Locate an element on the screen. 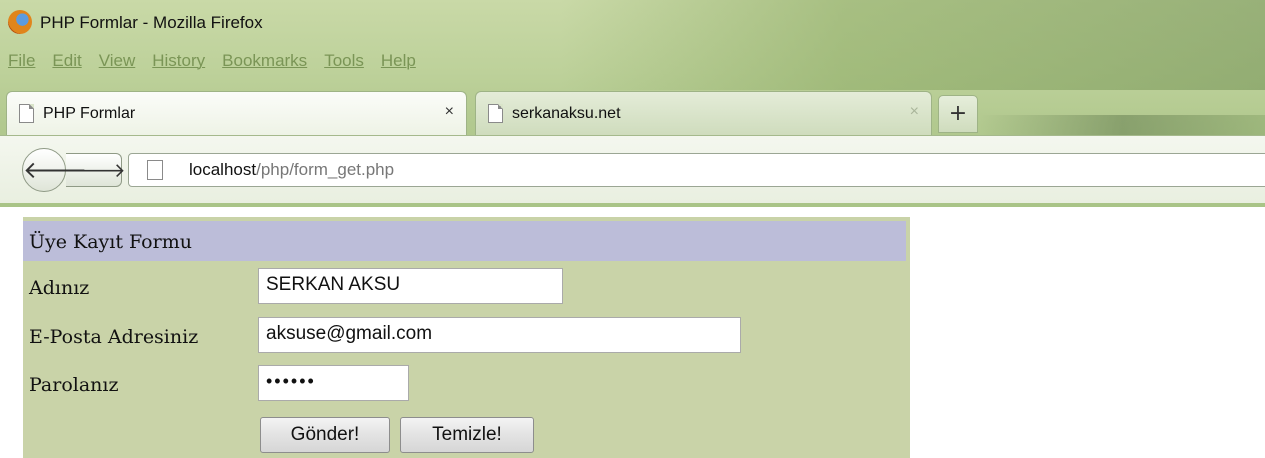 The width and height of the screenshot is (1265, 458). email-label: E-Posta Adresiniz is located at coordinates (114, 337).